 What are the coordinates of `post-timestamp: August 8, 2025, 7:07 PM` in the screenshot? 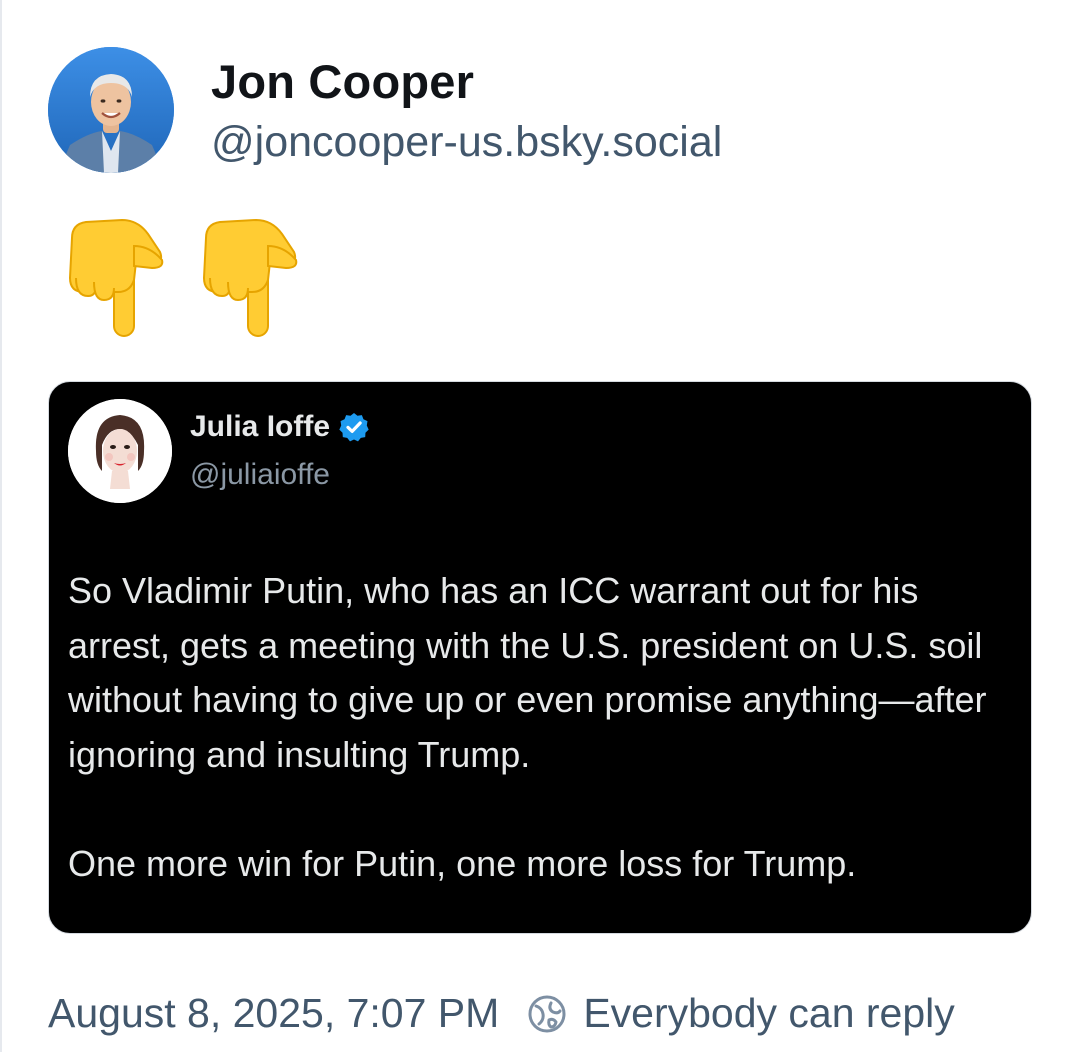 It's located at (273, 1013).